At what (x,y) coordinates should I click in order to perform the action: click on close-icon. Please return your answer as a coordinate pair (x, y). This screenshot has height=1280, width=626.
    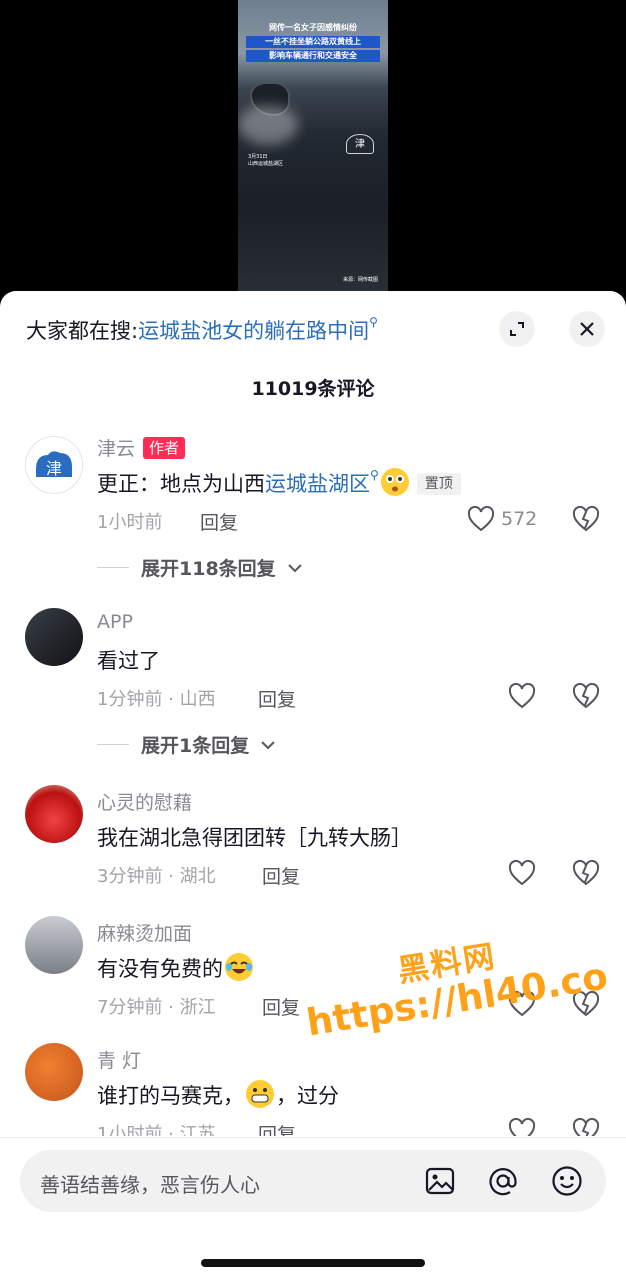
    Looking at the image, I should click on (587, 329).